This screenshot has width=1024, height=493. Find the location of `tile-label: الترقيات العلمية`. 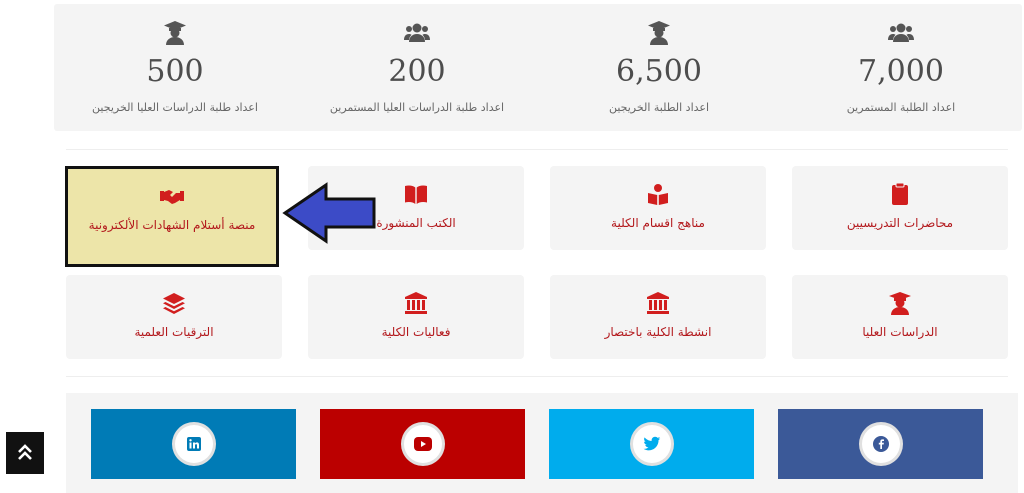

tile-label: الترقيات العلمية is located at coordinates (174, 332).